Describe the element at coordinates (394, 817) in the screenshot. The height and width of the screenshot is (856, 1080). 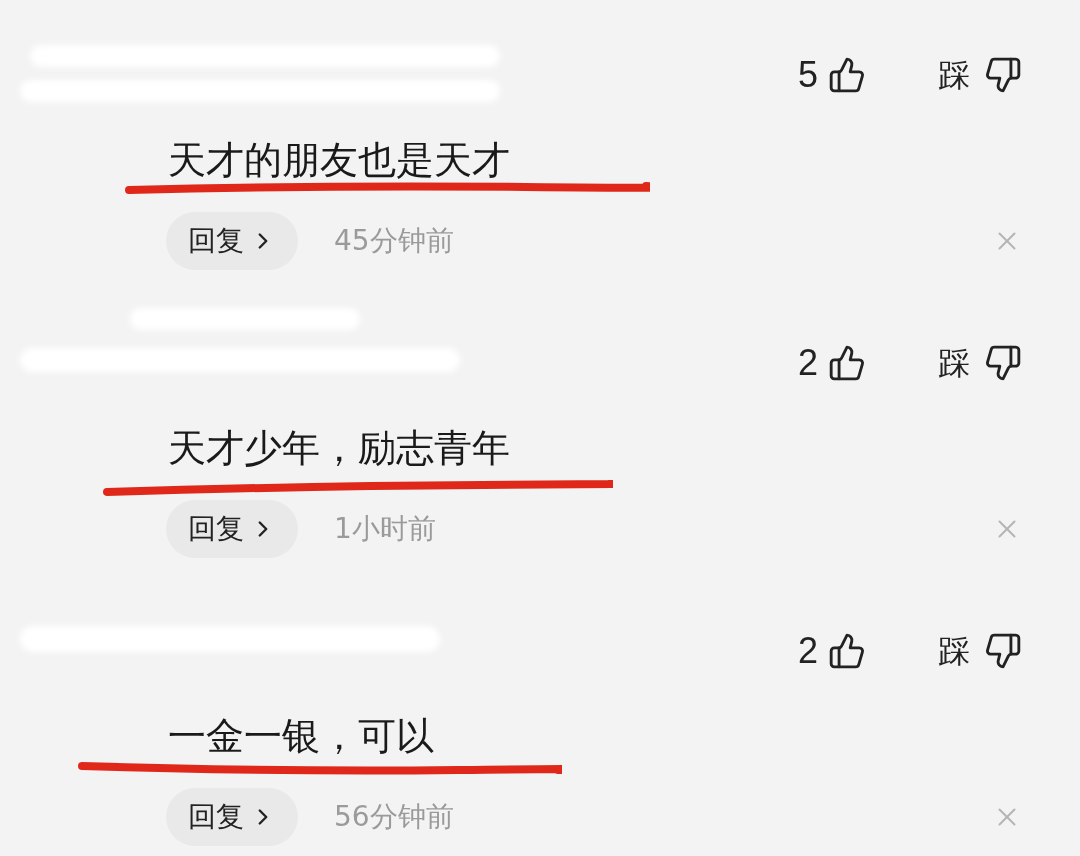
I see `timestamp: 56分钟前` at that location.